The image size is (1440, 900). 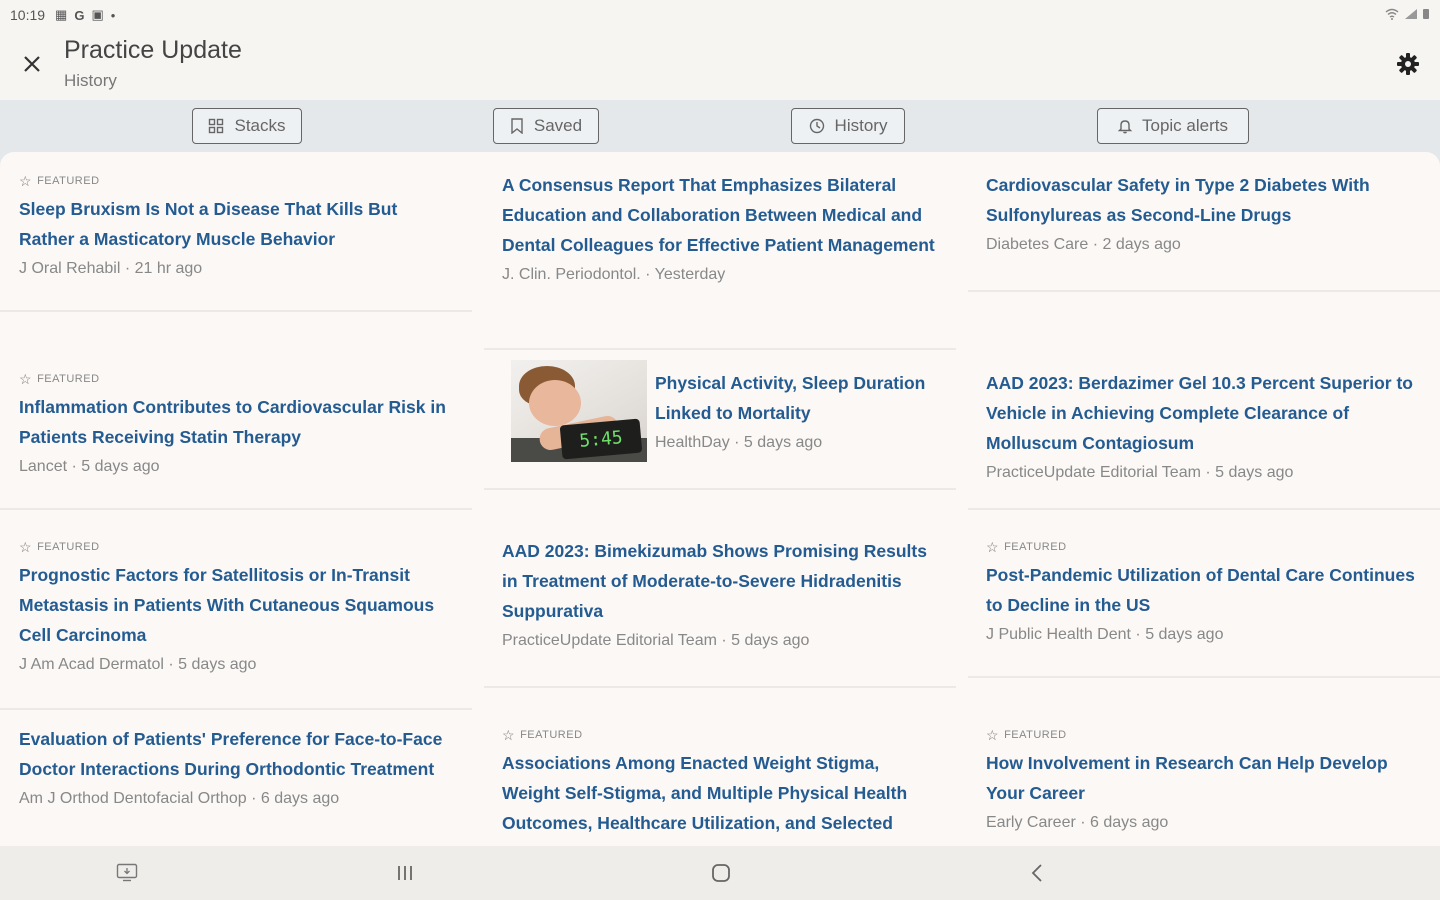 What do you see at coordinates (138, 664) in the screenshot?
I see `article-meta: J Am Acad Dermatol · 5 days ago` at bounding box center [138, 664].